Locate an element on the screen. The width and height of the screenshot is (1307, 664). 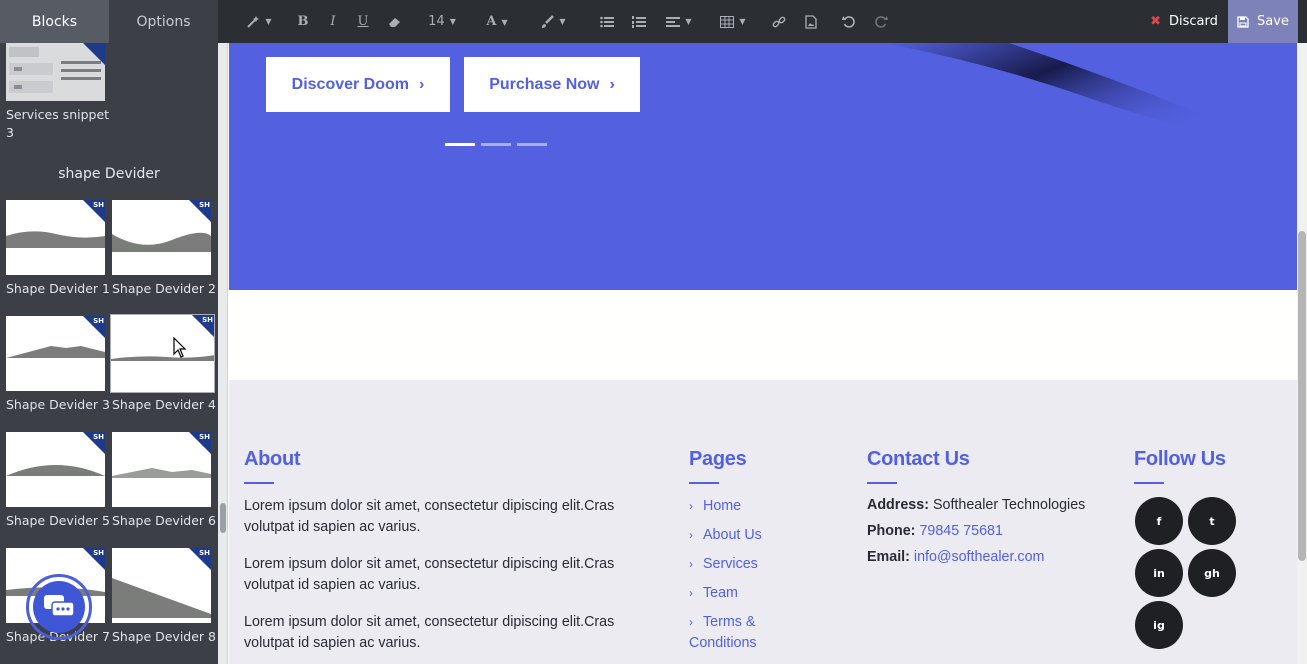
address-label: Address: is located at coordinates (898, 505).